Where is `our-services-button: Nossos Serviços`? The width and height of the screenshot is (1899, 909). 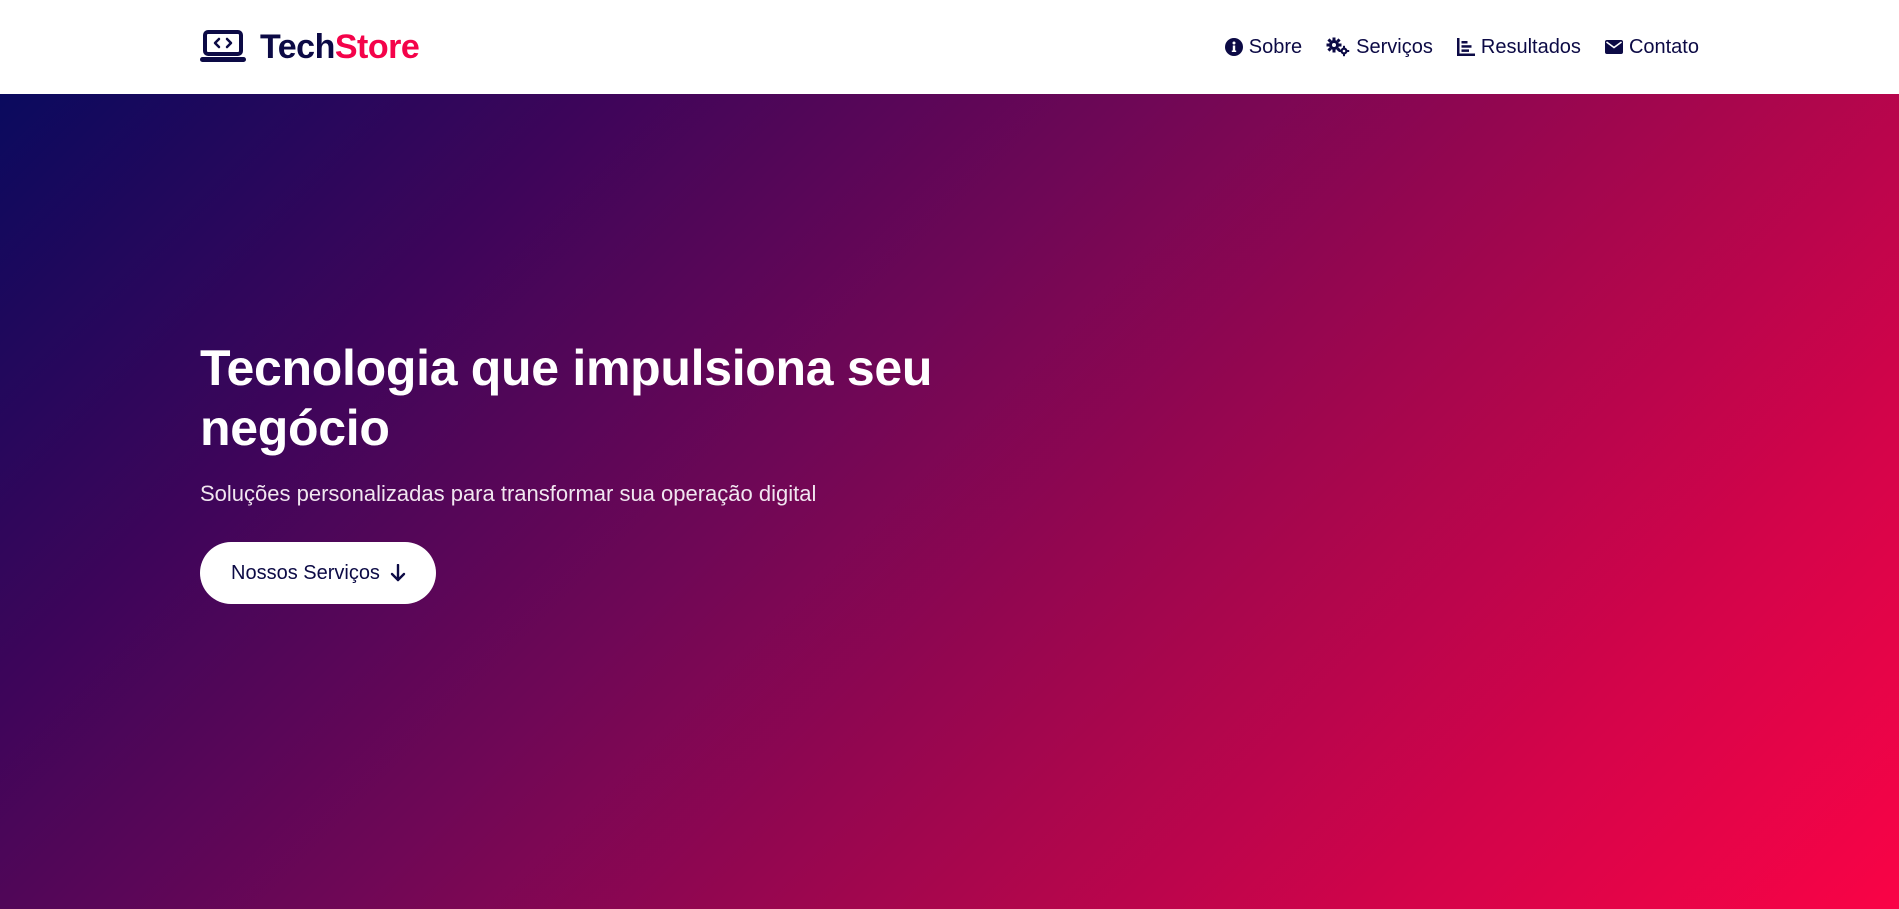
our-services-button: Nossos Serviços is located at coordinates (318, 573).